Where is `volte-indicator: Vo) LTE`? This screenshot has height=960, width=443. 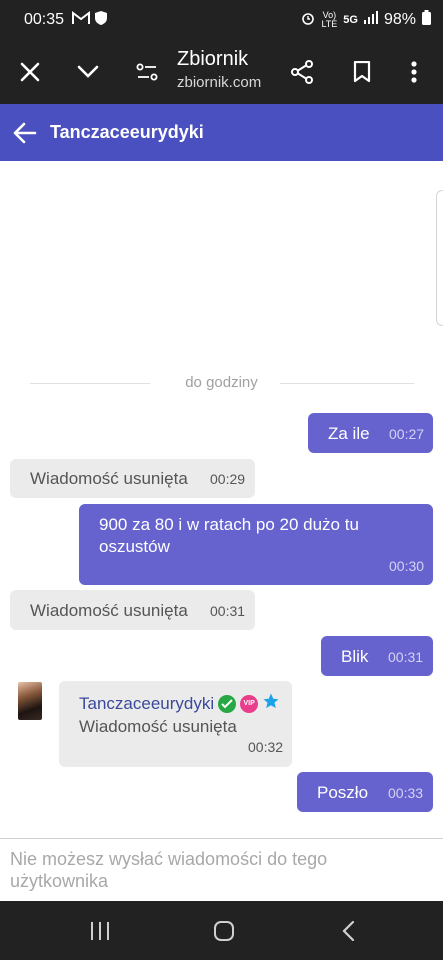 volte-indicator: Vo) LTE is located at coordinates (329, 20).